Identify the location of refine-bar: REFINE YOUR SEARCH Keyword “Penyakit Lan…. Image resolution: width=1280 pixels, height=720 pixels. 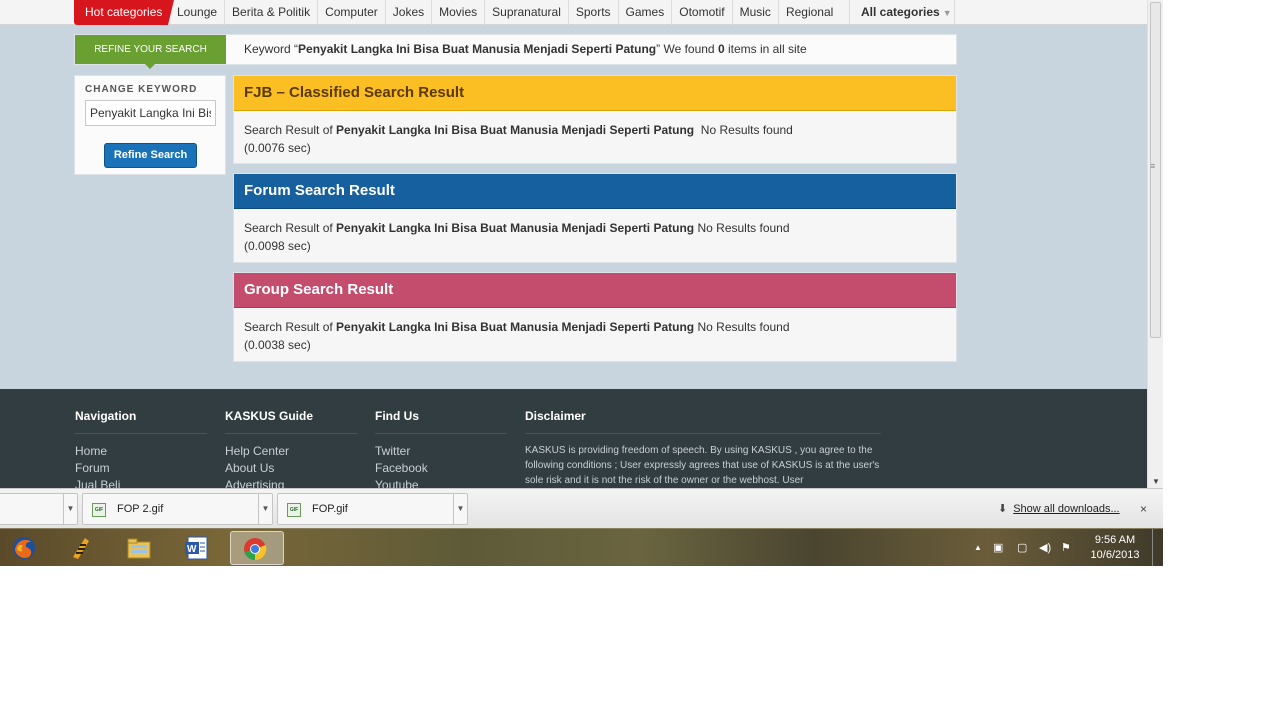
(515, 51).